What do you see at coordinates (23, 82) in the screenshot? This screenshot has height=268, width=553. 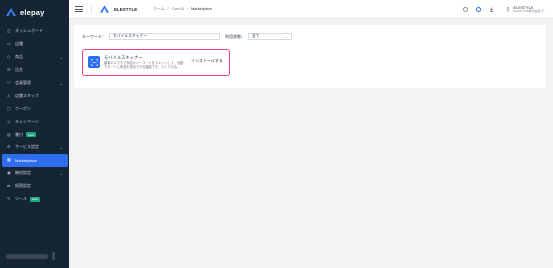 I see `sidebar-item-label: 会員管理` at bounding box center [23, 82].